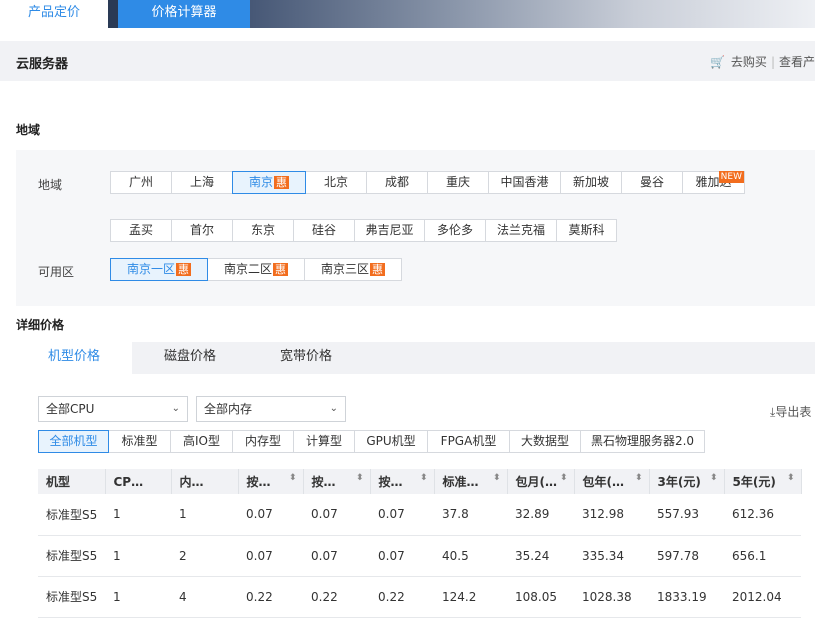 This screenshot has height=618, width=815. Describe the element at coordinates (762, 515) in the screenshot. I see `table-cell: 612.36` at that location.